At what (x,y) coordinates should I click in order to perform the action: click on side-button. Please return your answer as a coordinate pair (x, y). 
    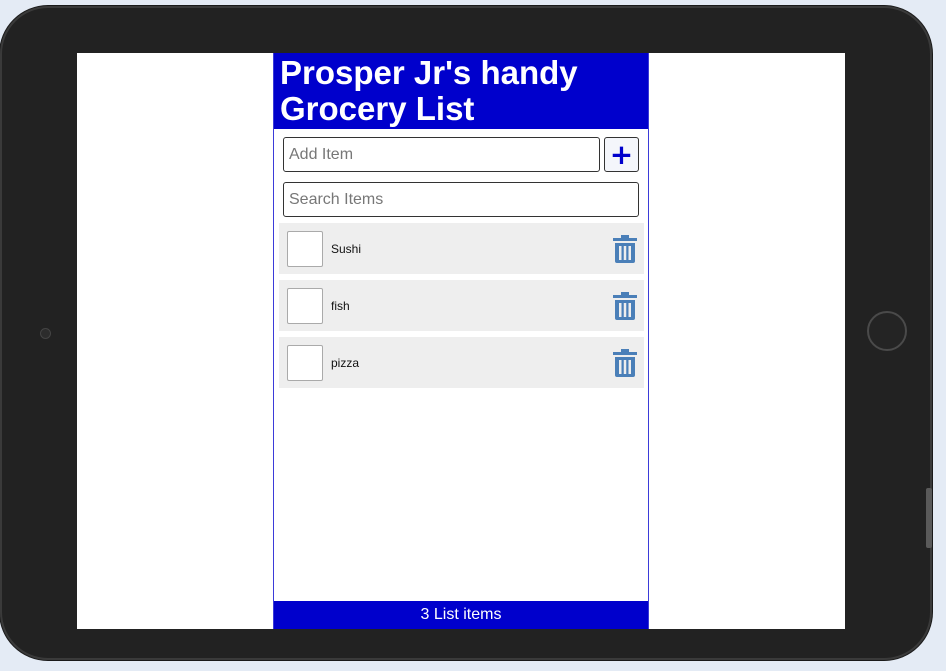
    Looking at the image, I should click on (929, 518).